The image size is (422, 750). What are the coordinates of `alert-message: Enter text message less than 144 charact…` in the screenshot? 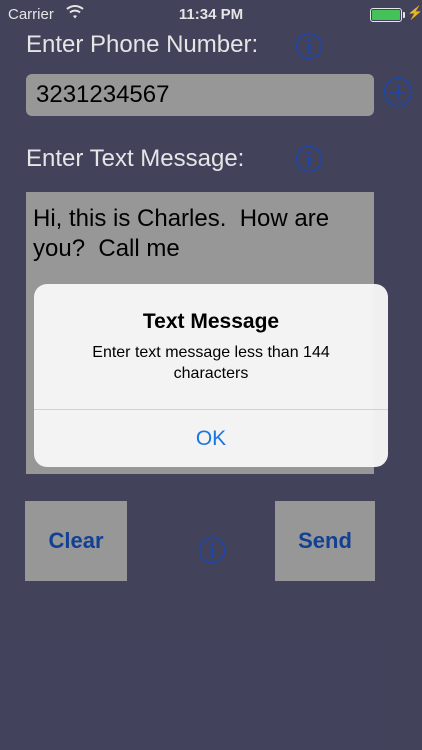 It's located at (211, 363).